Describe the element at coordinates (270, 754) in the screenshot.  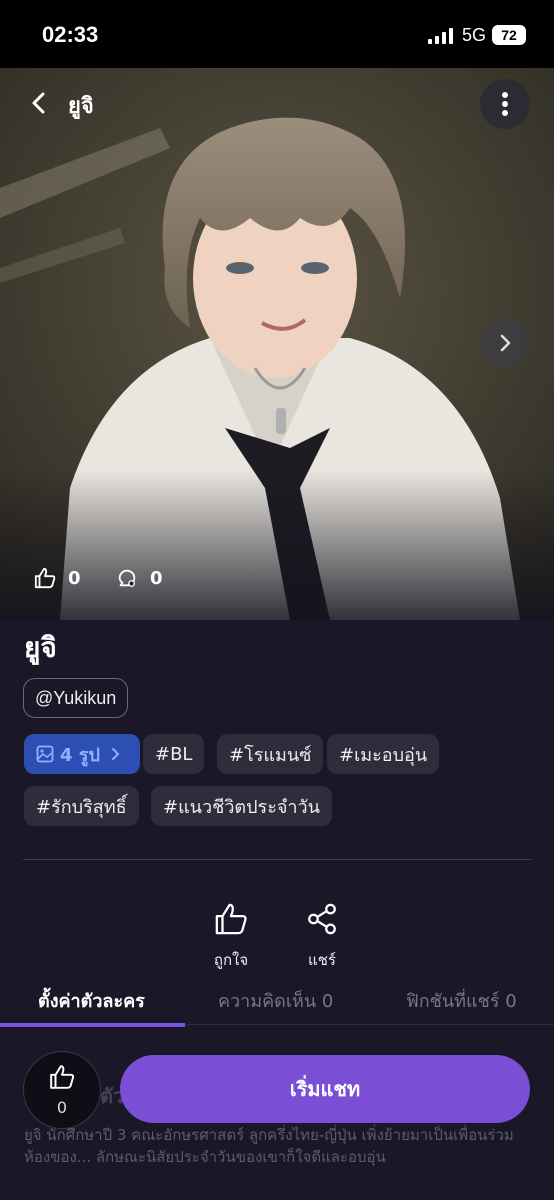
I see `tag-romance: #โรแมนซ์` at that location.